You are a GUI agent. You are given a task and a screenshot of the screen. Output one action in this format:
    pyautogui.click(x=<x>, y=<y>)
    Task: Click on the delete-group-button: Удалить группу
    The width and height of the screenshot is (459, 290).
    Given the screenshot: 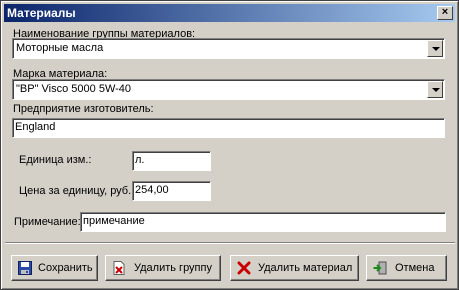 What is the action you would take?
    pyautogui.click(x=163, y=268)
    